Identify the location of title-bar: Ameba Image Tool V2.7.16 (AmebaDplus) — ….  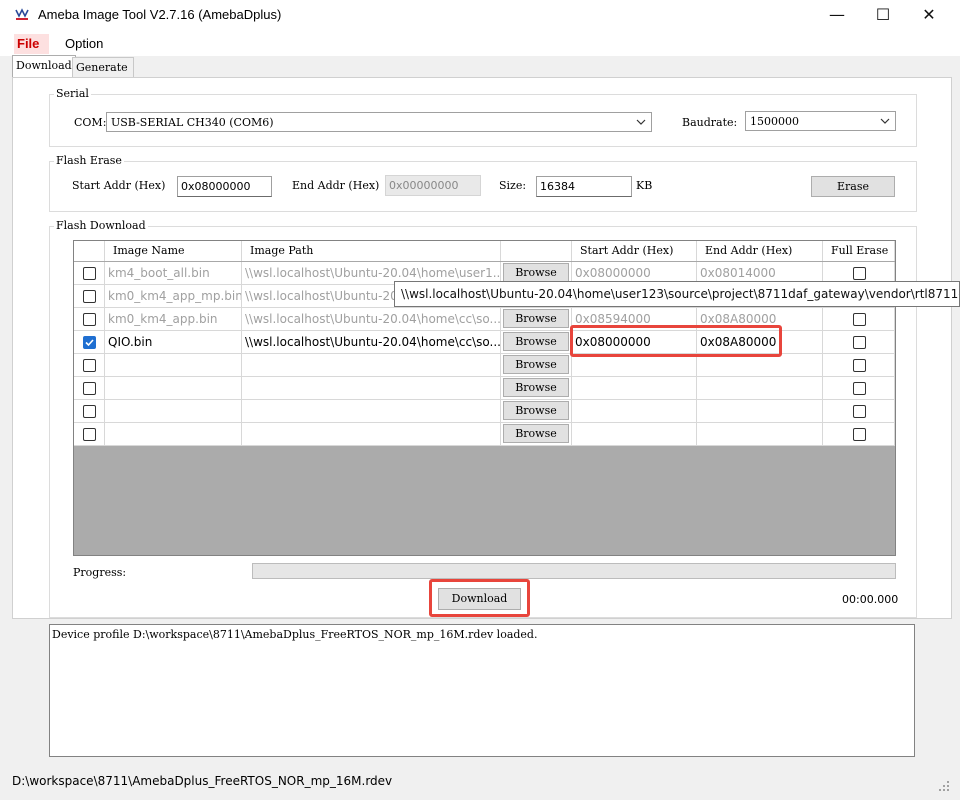
(480, 15).